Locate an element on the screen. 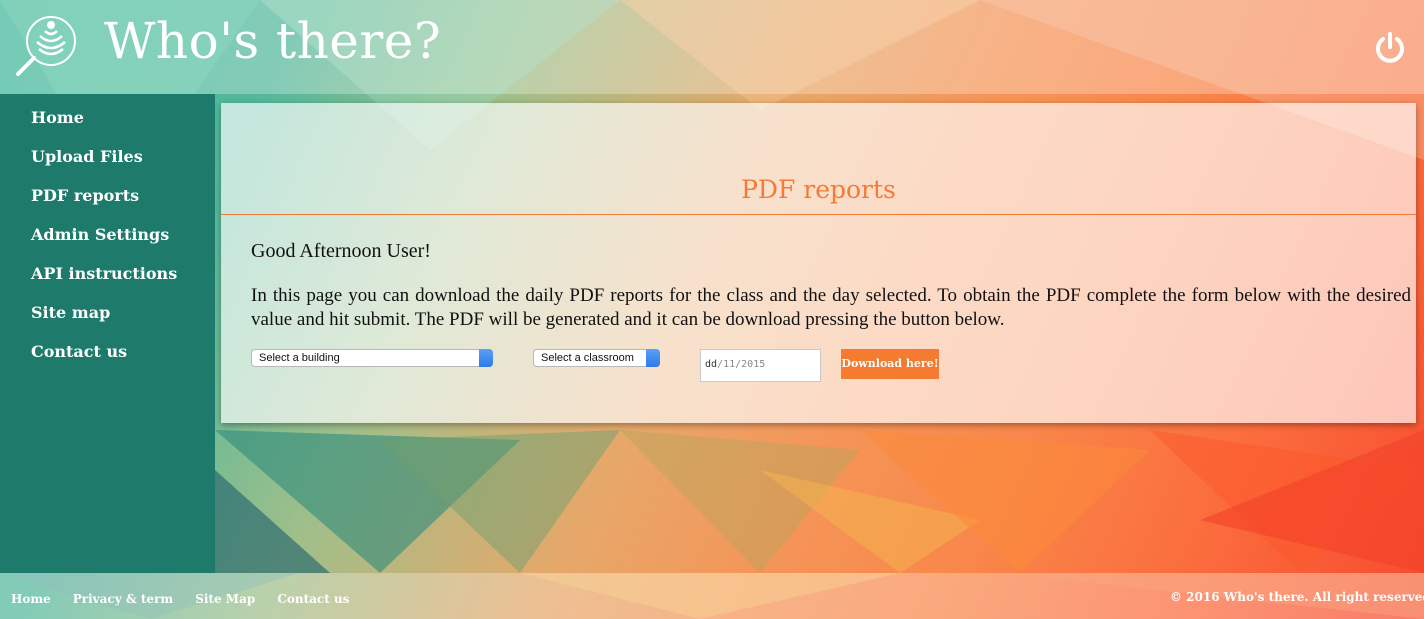 The height and width of the screenshot is (619, 1424). sidebar-item-api-instructions: API instructions is located at coordinates (107, 282).